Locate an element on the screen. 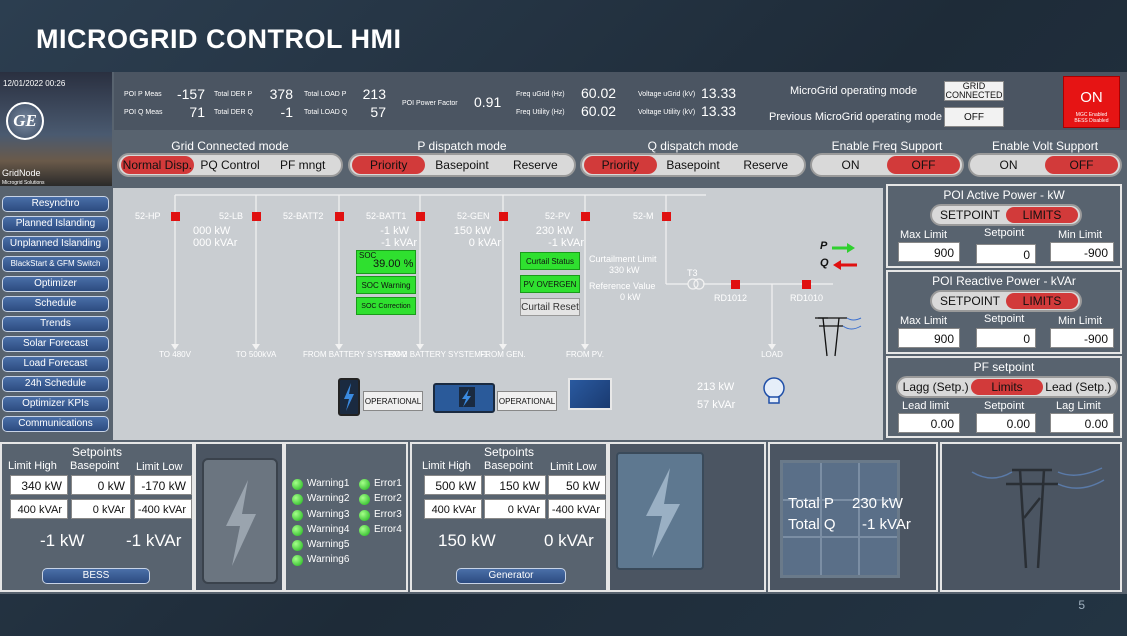  sidebar-item-optimizer-kpis: Optimizer KPIs is located at coordinates (55, 404).